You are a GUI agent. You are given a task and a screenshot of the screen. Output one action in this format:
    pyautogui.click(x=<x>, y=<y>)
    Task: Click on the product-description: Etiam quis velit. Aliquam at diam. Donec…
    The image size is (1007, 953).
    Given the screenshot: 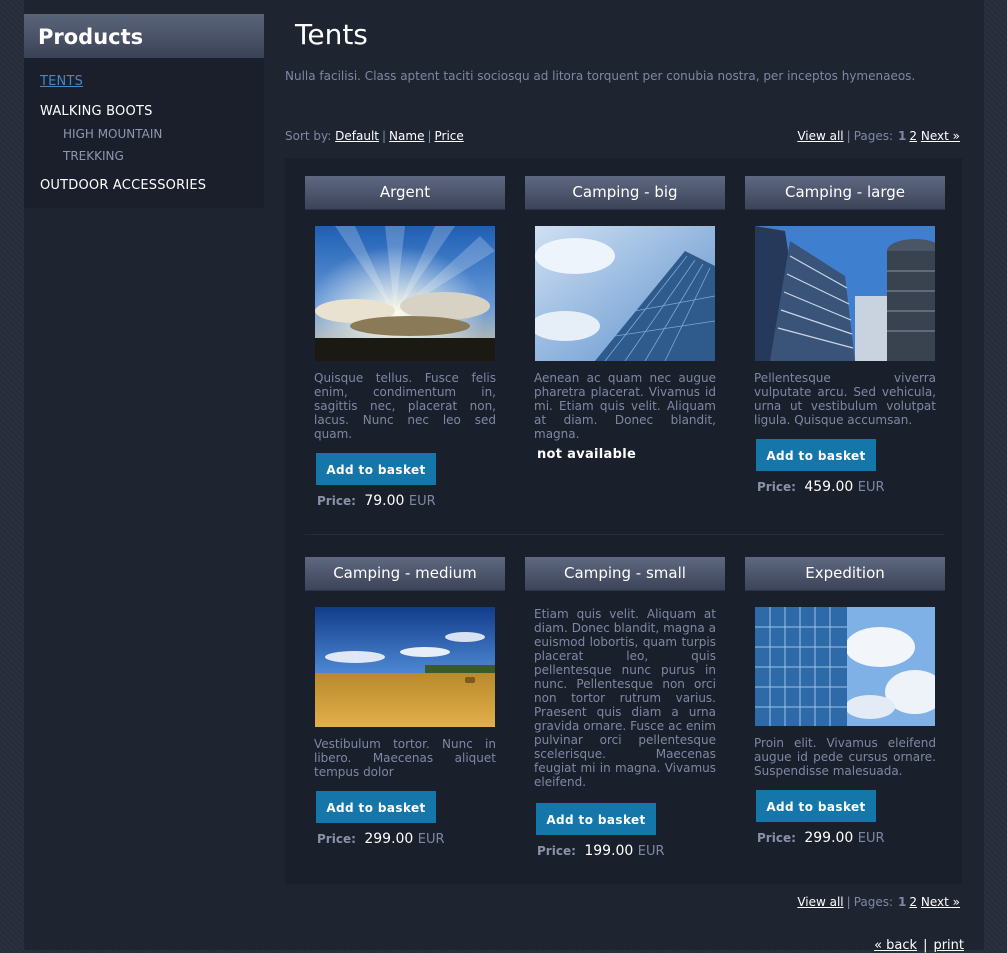 What is the action you would take?
    pyautogui.click(x=625, y=698)
    